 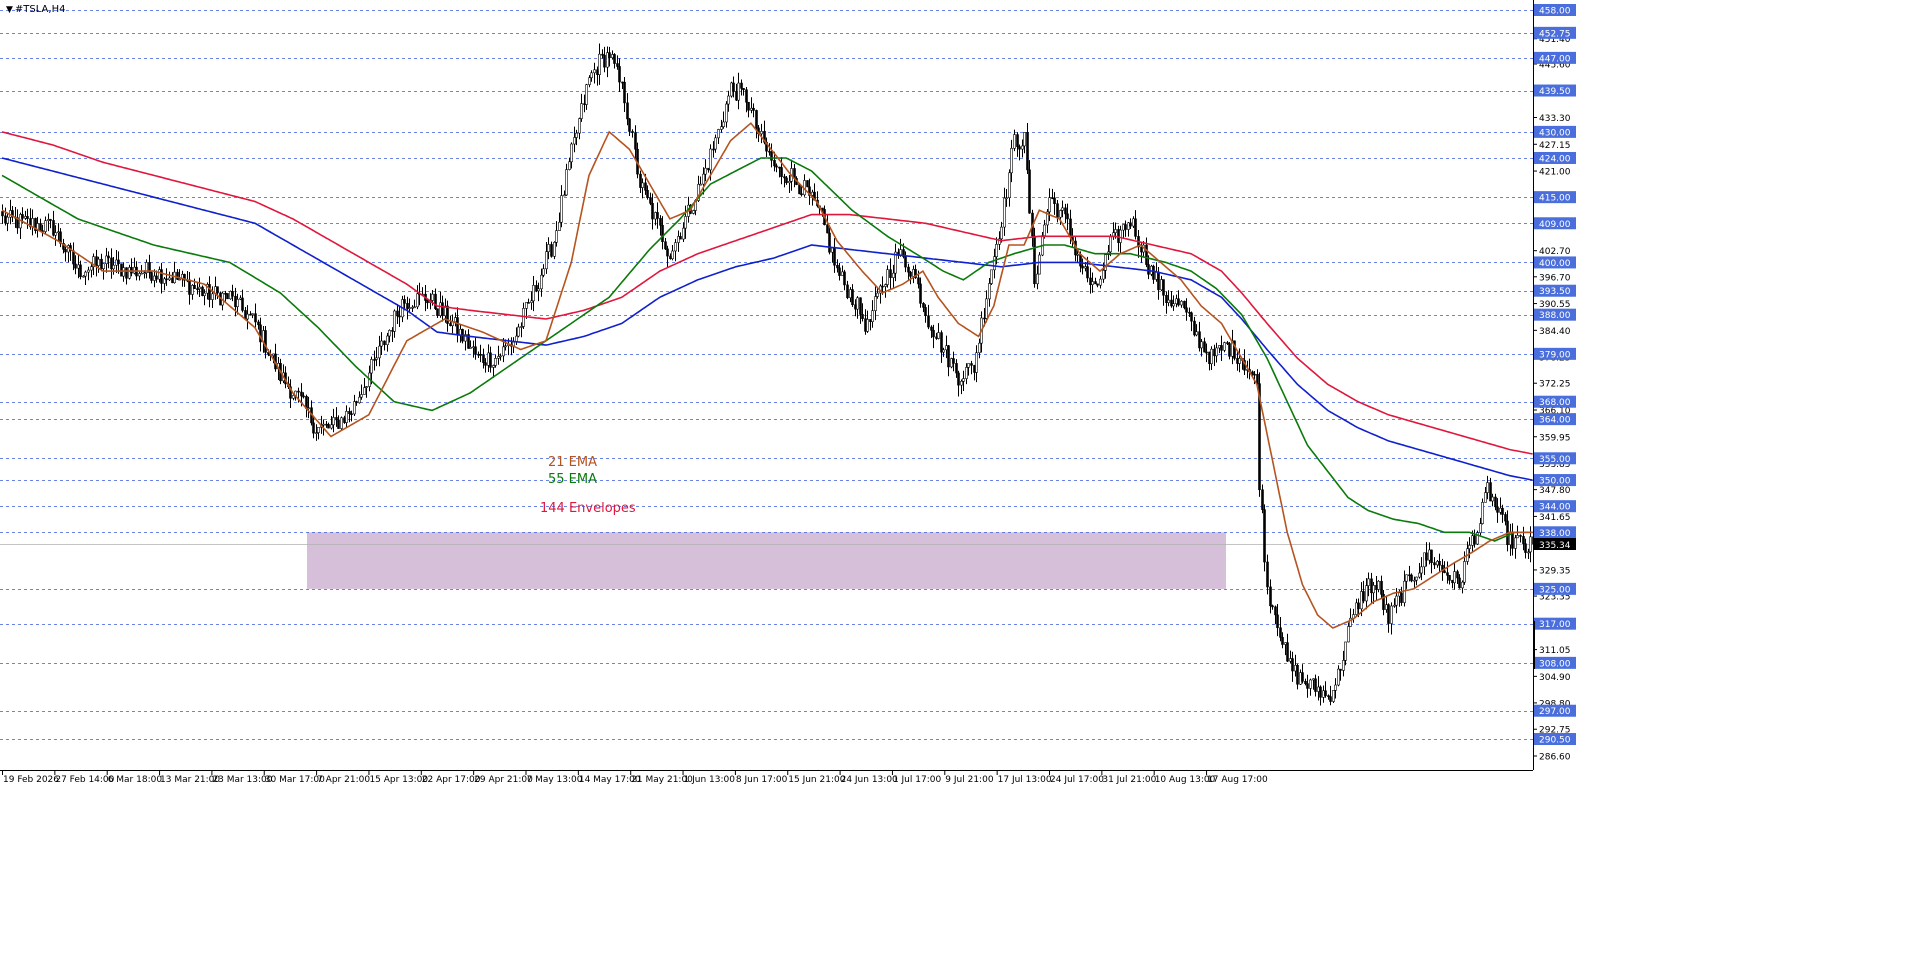 I want to click on level-price-label: 368.00, so click(x=1555, y=403).